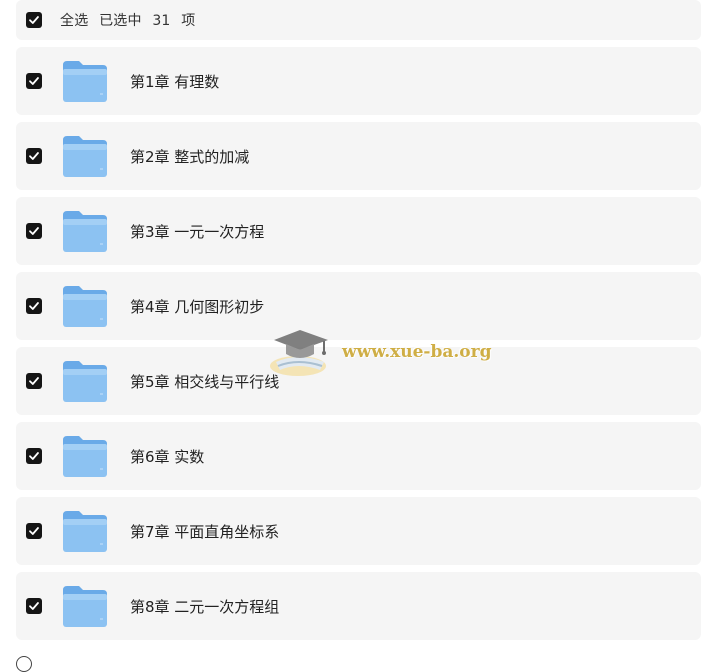 Image resolution: width=701 pixels, height=672 pixels. What do you see at coordinates (197, 306) in the screenshot?
I see `item-label: 第4章 几何图形初步` at bounding box center [197, 306].